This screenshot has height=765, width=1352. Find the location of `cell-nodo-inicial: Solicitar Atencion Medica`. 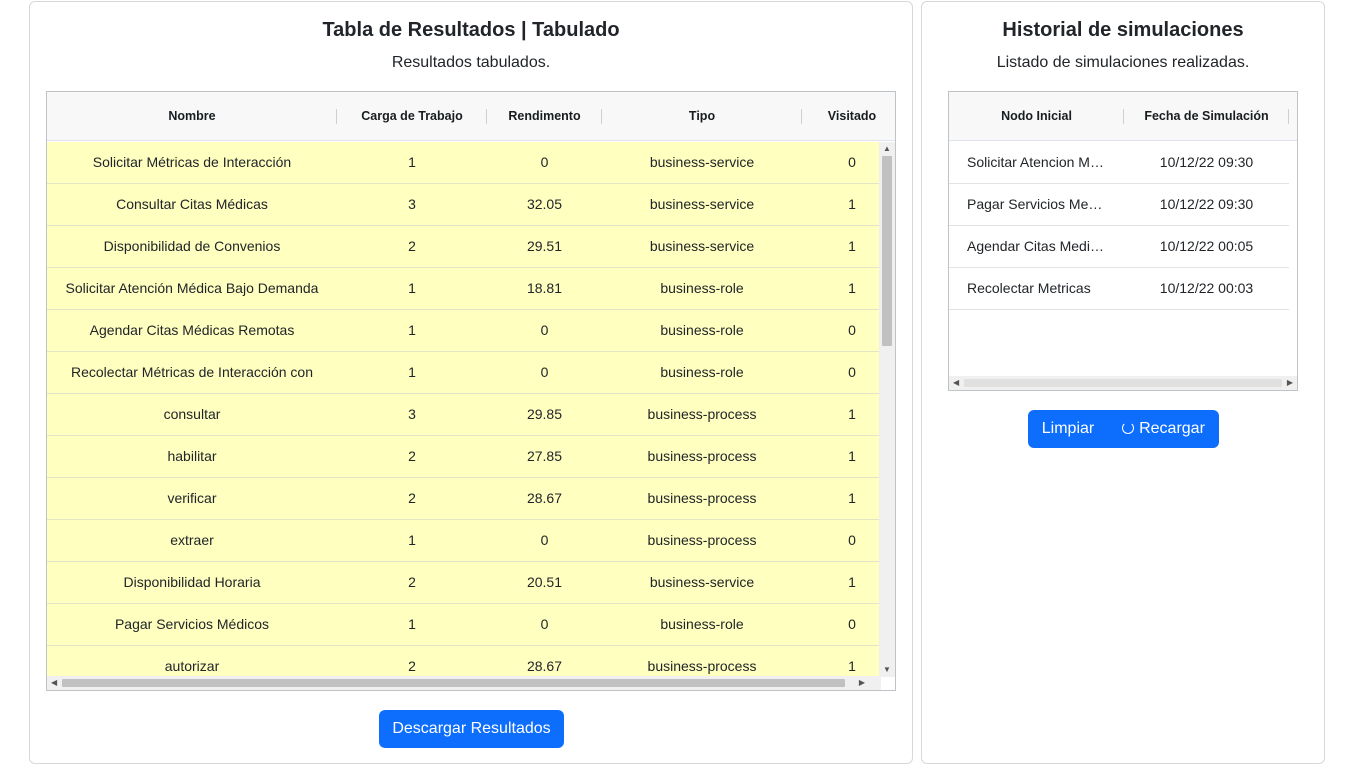

cell-nodo-inicial: Solicitar Atencion Medica is located at coordinates (1037, 162).